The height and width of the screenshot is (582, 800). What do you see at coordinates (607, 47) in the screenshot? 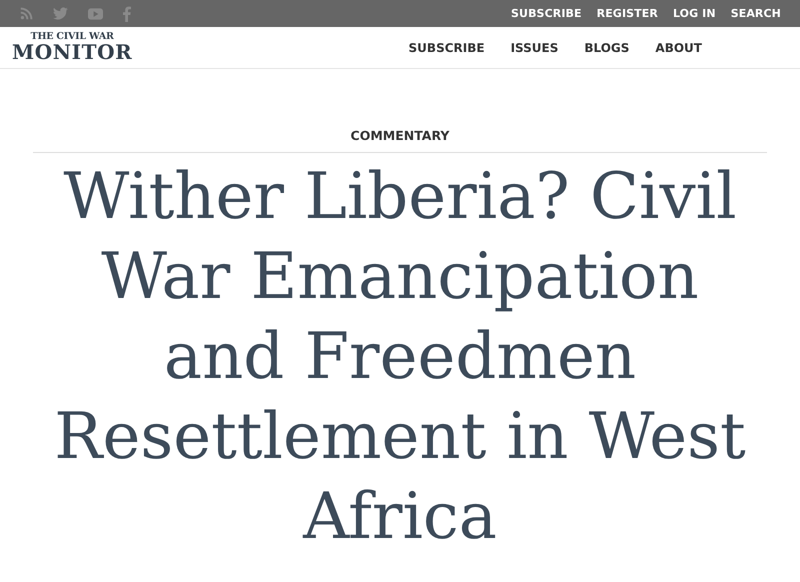
I see `nav-link: BLOGS` at bounding box center [607, 47].